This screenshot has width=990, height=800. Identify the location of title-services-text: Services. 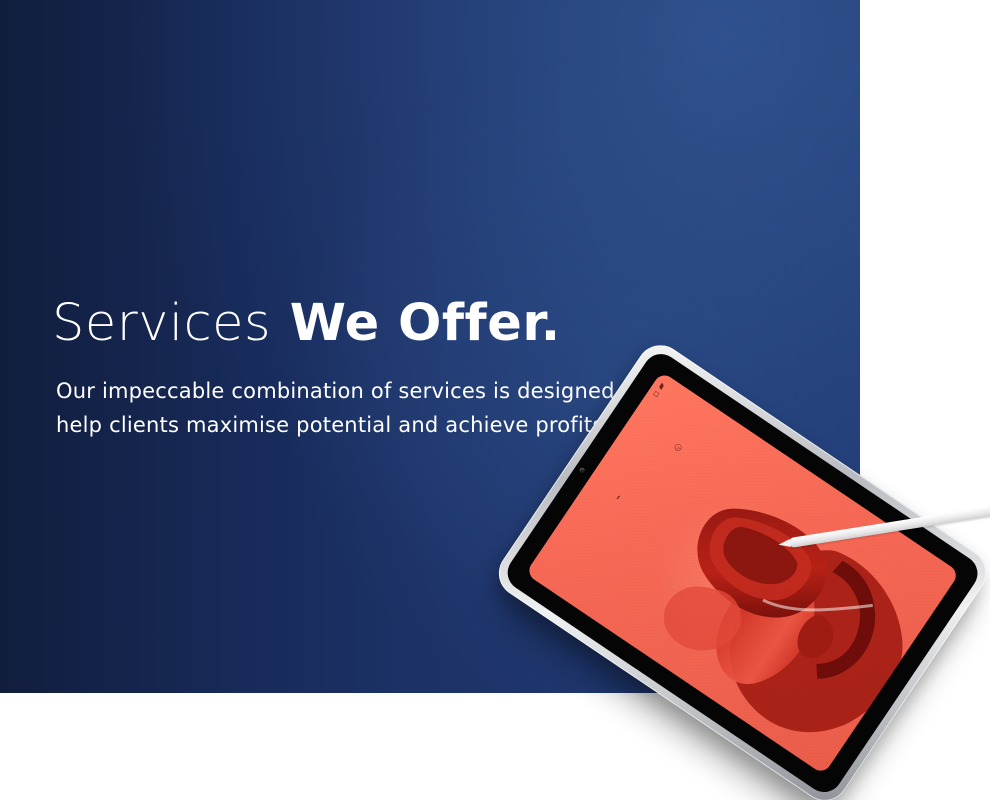
(162, 323).